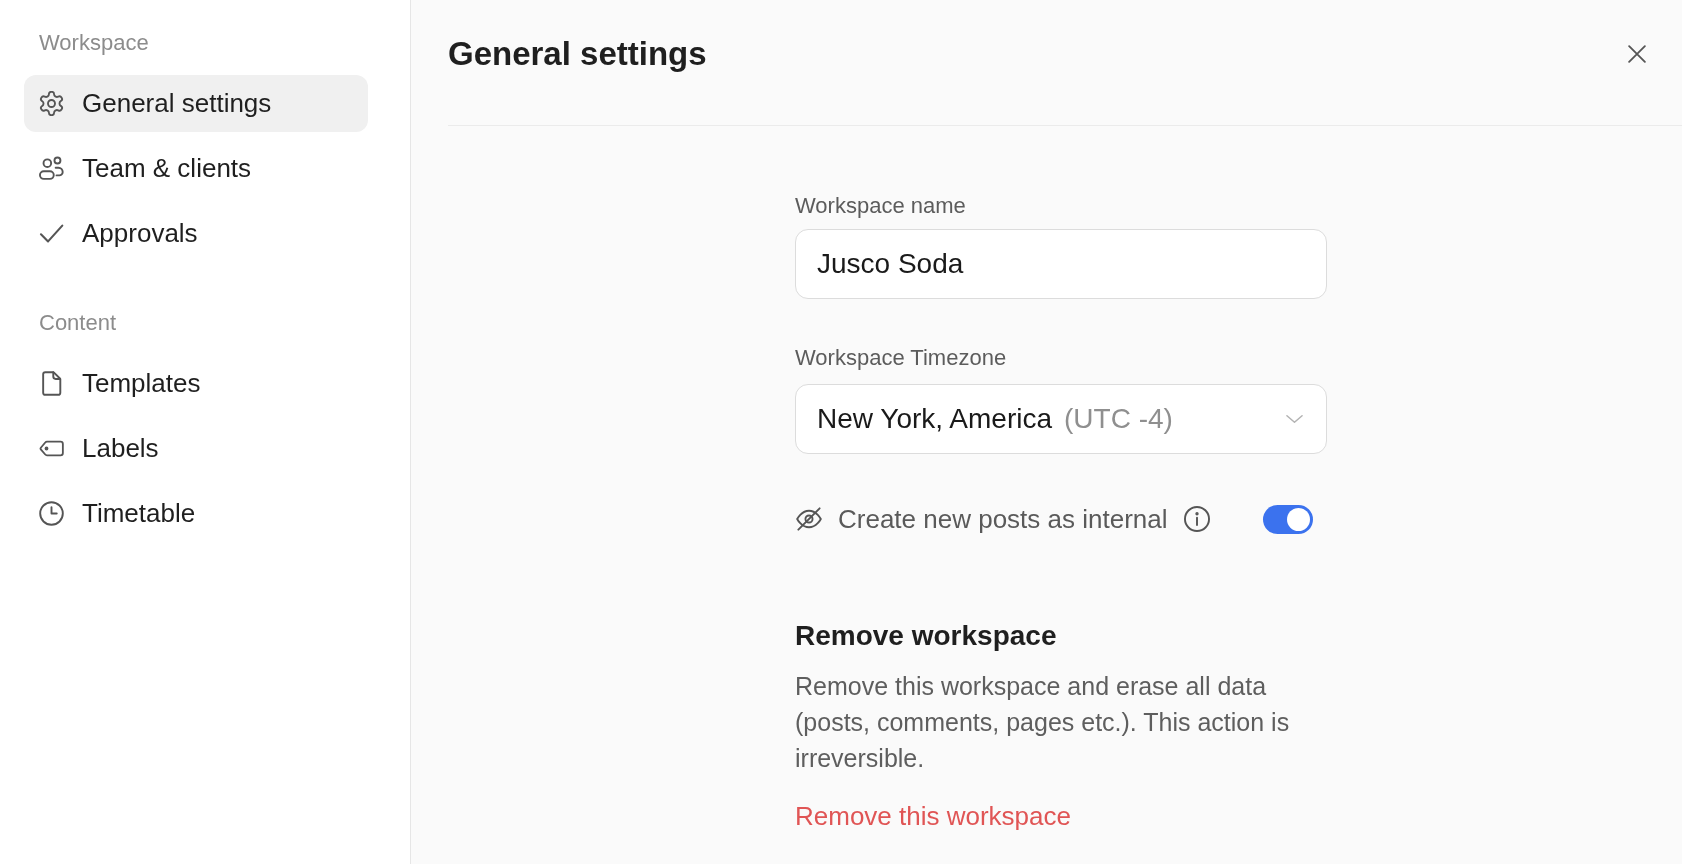 Image resolution: width=1682 pixels, height=864 pixels. I want to click on sidebar-item: General settings, so click(196, 103).